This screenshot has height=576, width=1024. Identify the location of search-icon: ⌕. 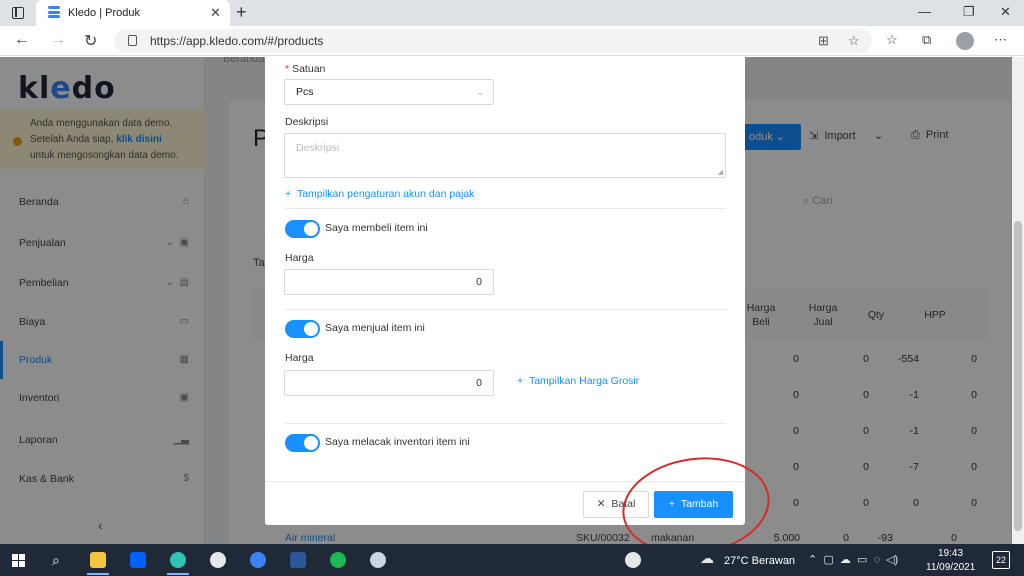
(56, 560).